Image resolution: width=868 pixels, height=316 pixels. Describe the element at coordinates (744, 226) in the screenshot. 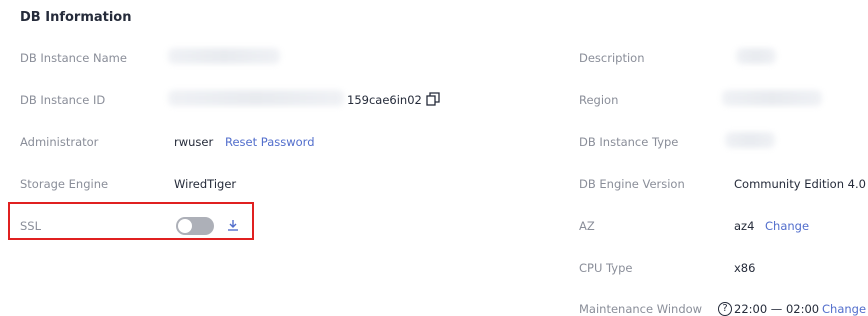

I see `az-value: az4` at that location.